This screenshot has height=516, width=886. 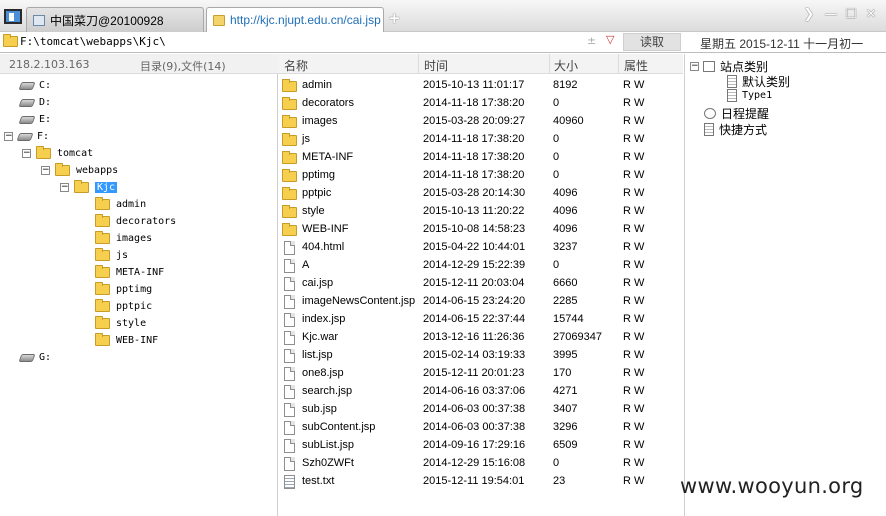 What do you see at coordinates (34, 357) in the screenshot?
I see `tree-drive-g: G:` at bounding box center [34, 357].